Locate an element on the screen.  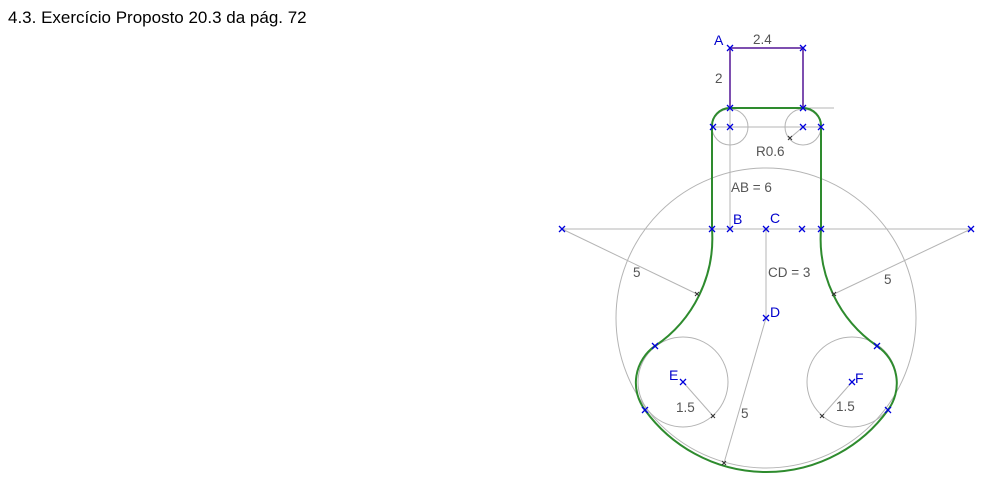
dim-bottom-radius: 5 is located at coordinates (745, 413).